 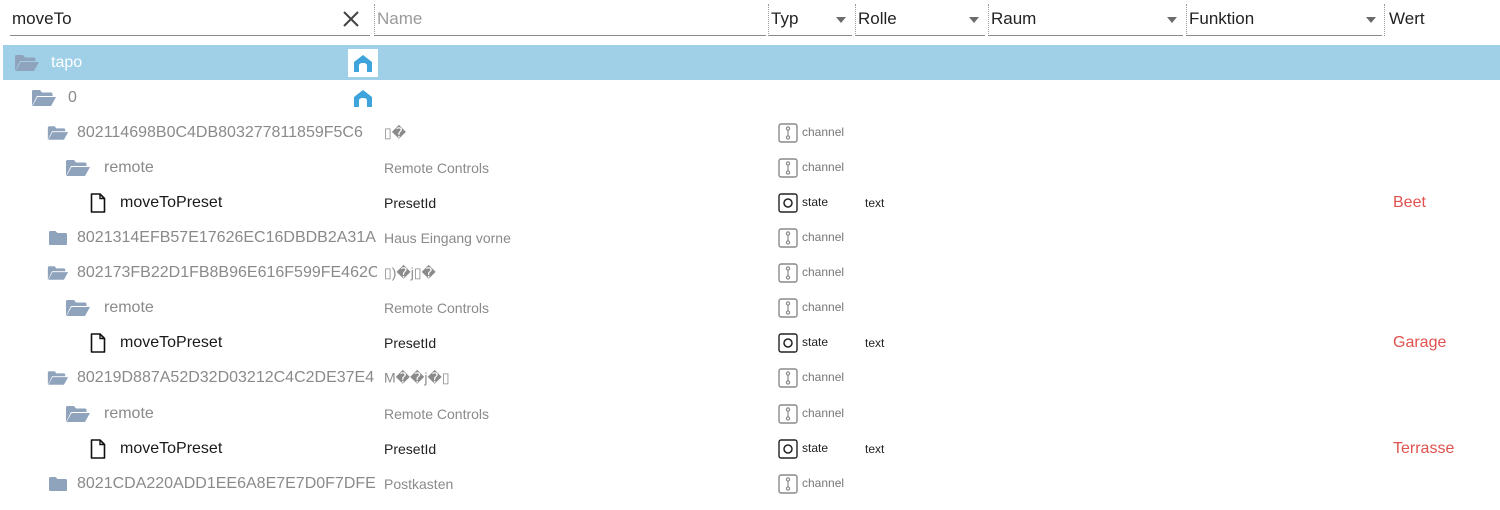 What do you see at coordinates (751, 62) in the screenshot?
I see `tree-row-tapo: tapo` at bounding box center [751, 62].